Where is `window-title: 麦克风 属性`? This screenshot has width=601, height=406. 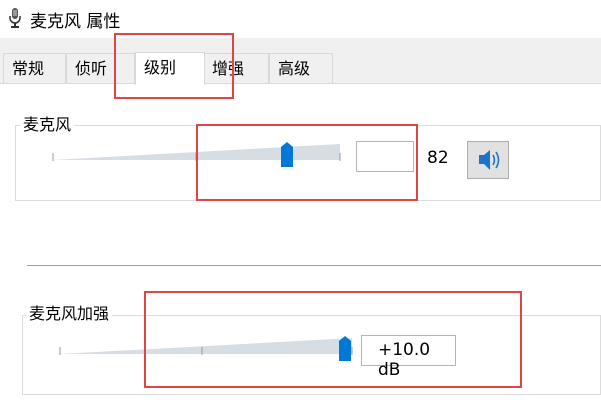
window-title: 麦克风 属性 is located at coordinates (75, 22).